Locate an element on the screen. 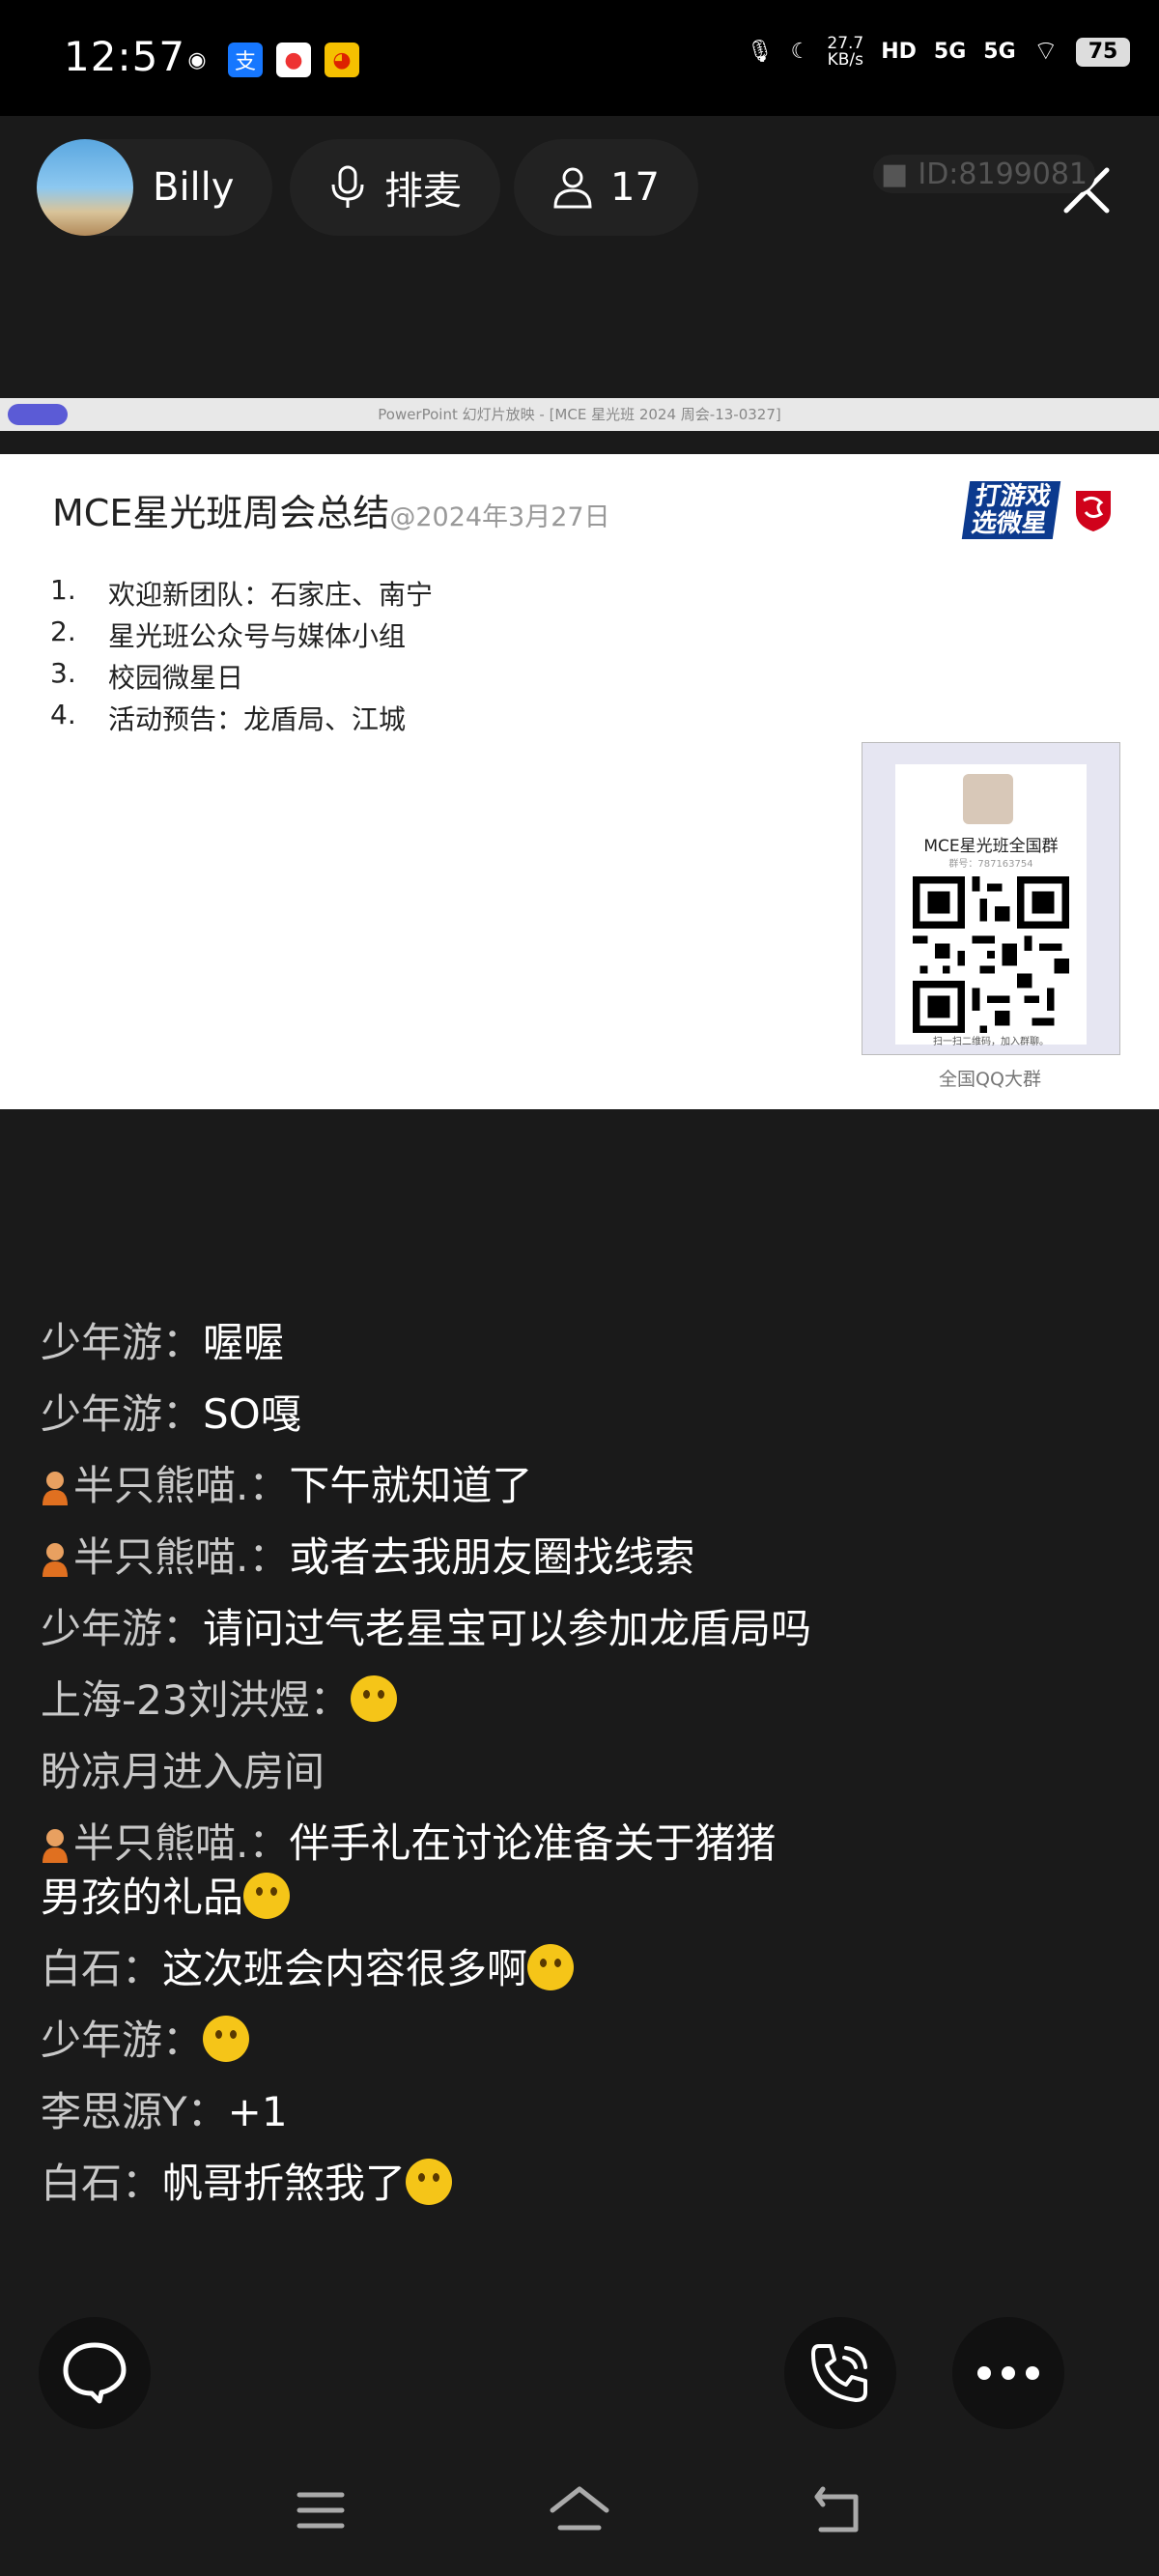 The height and width of the screenshot is (2576, 1159). qq-group-qr-card: MCE星光班全国群 群号：787163754 扫一扫二维码，加入群聊。 is located at coordinates (991, 899).